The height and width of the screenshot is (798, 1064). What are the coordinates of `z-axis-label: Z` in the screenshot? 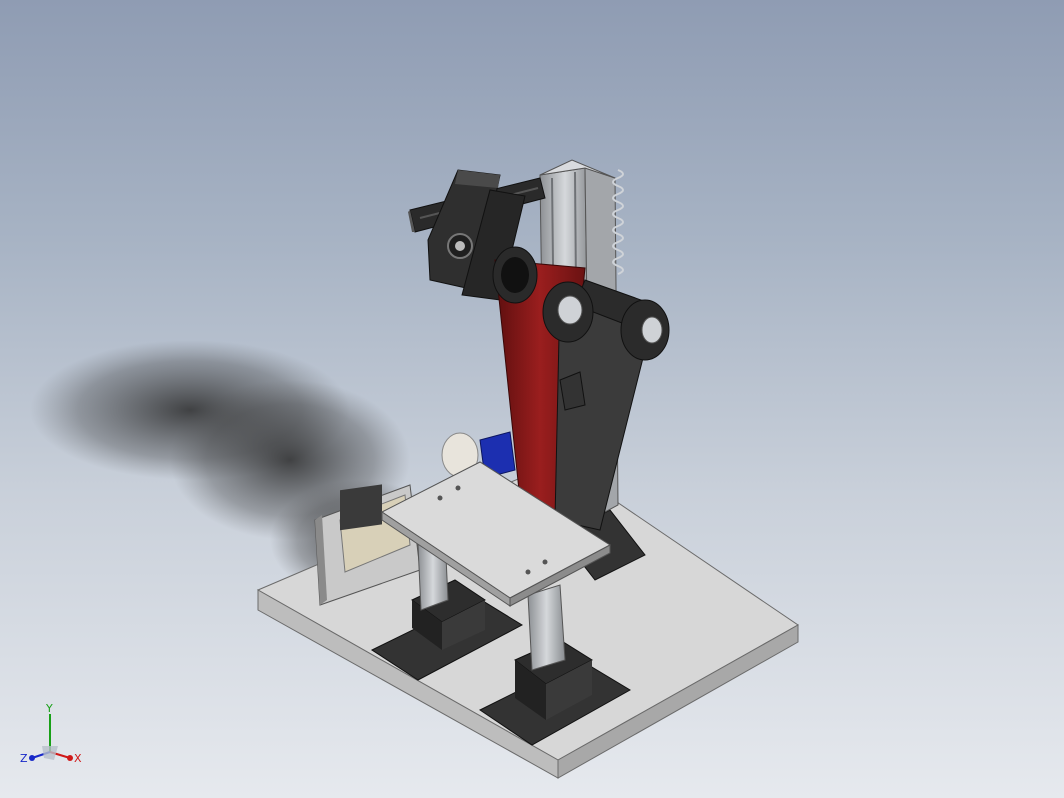 It's located at (24, 758).